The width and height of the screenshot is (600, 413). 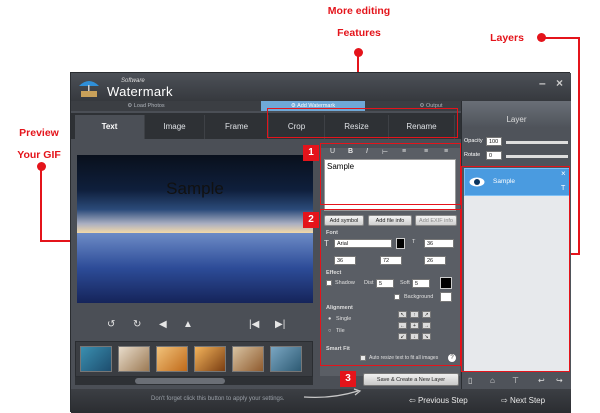 What do you see at coordinates (494, 141) in the screenshot?
I see `opacity-input: 100` at bounding box center [494, 141].